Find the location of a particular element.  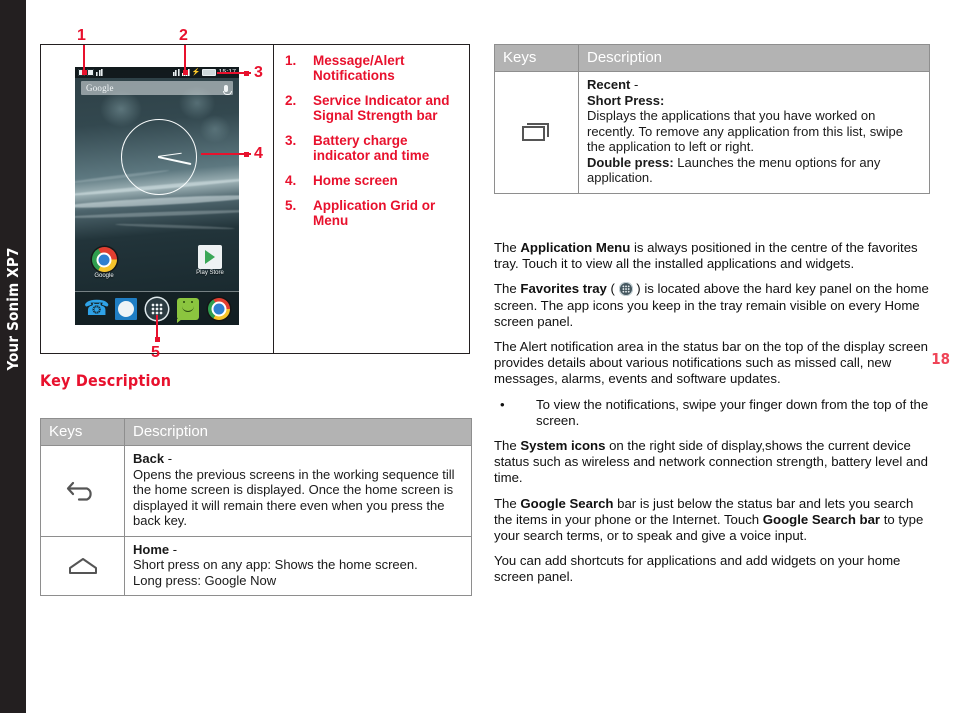

google-chrome-icon is located at coordinates (104, 259).